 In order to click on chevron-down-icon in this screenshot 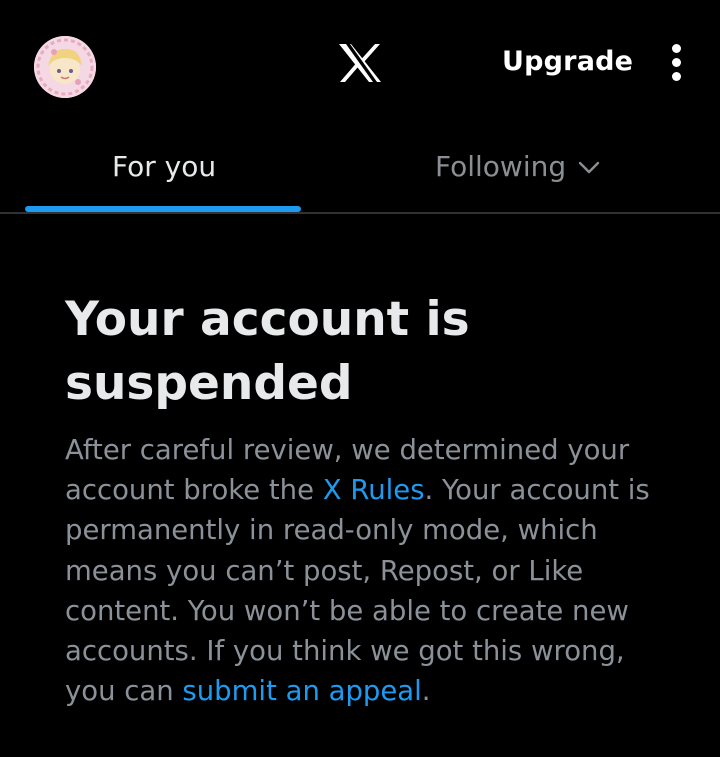, I will do `click(589, 167)`.